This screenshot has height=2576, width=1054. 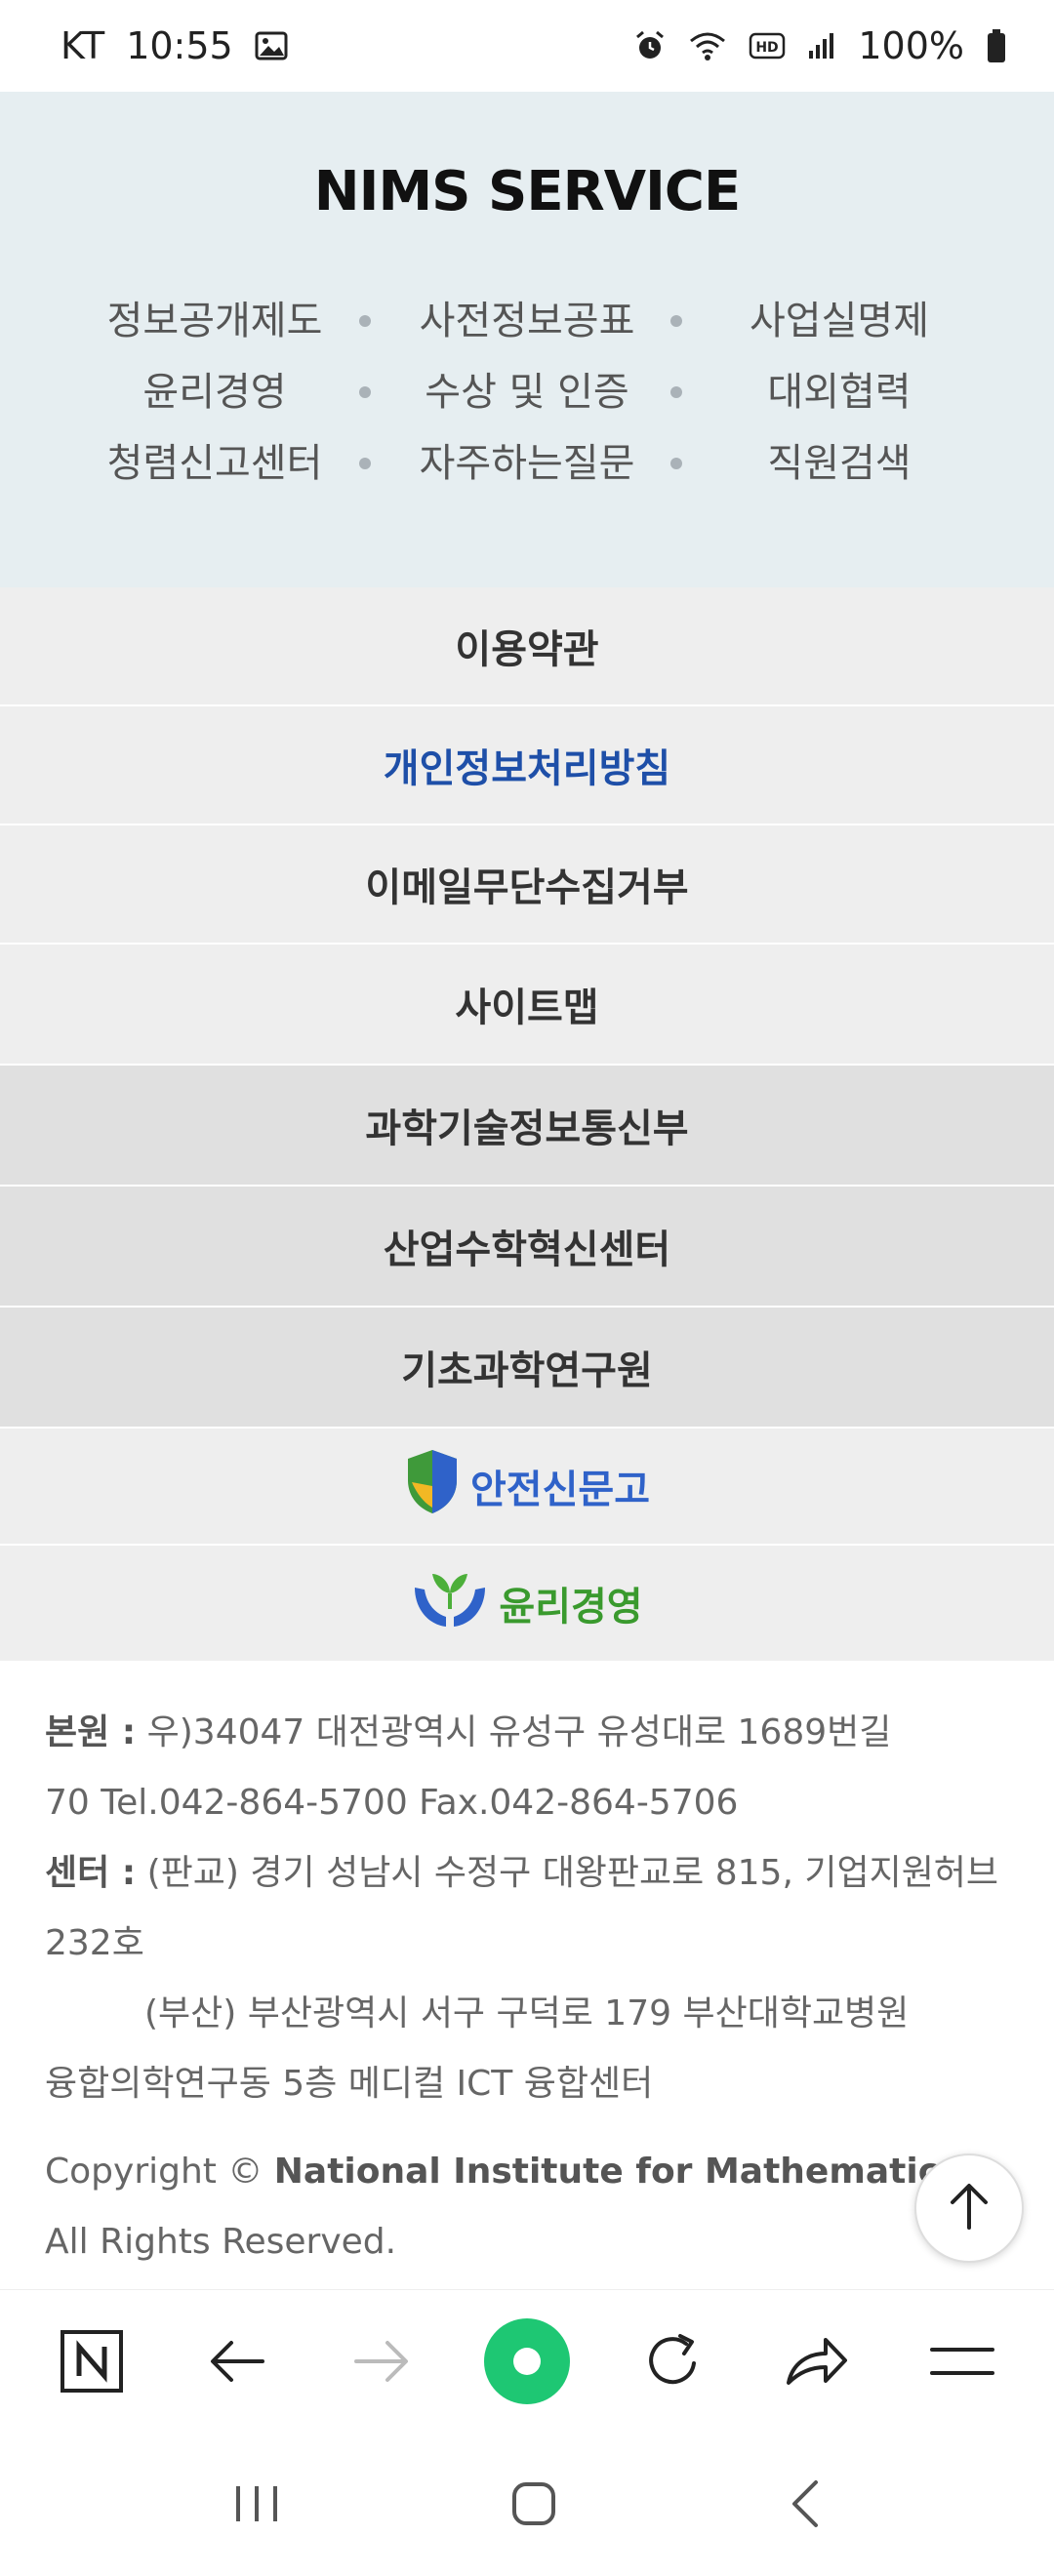 What do you see at coordinates (94, 1943) in the screenshot?
I see `pangyo-address-cont: 232호` at bounding box center [94, 1943].